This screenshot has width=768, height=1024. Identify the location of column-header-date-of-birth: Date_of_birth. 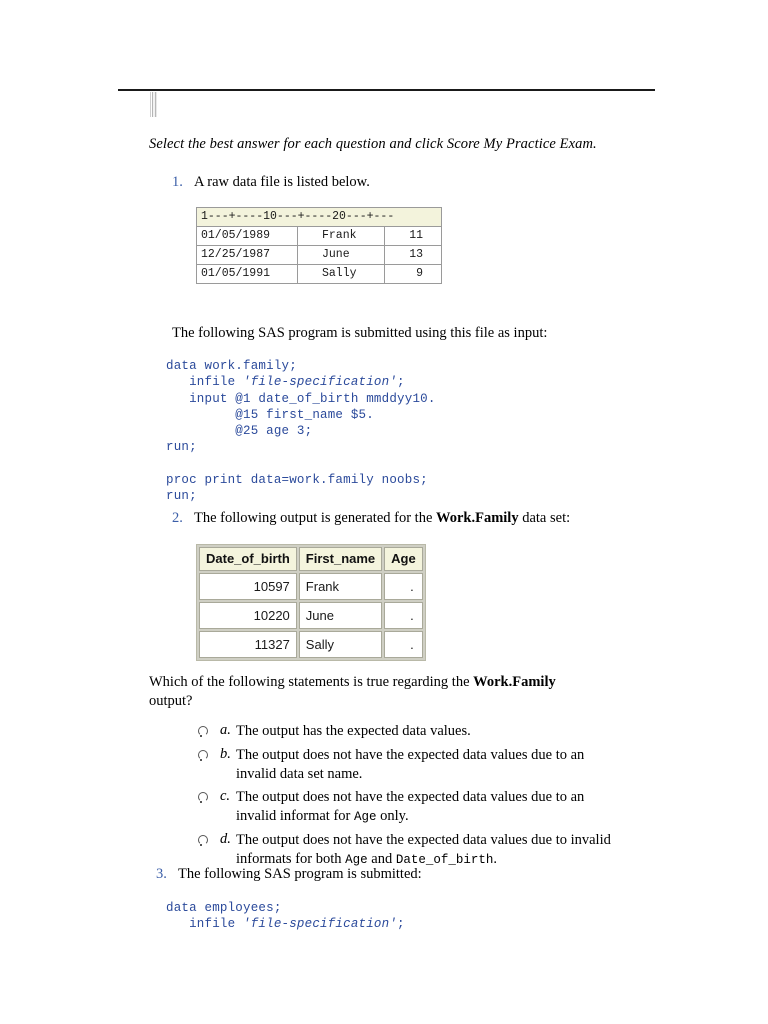
(248, 559).